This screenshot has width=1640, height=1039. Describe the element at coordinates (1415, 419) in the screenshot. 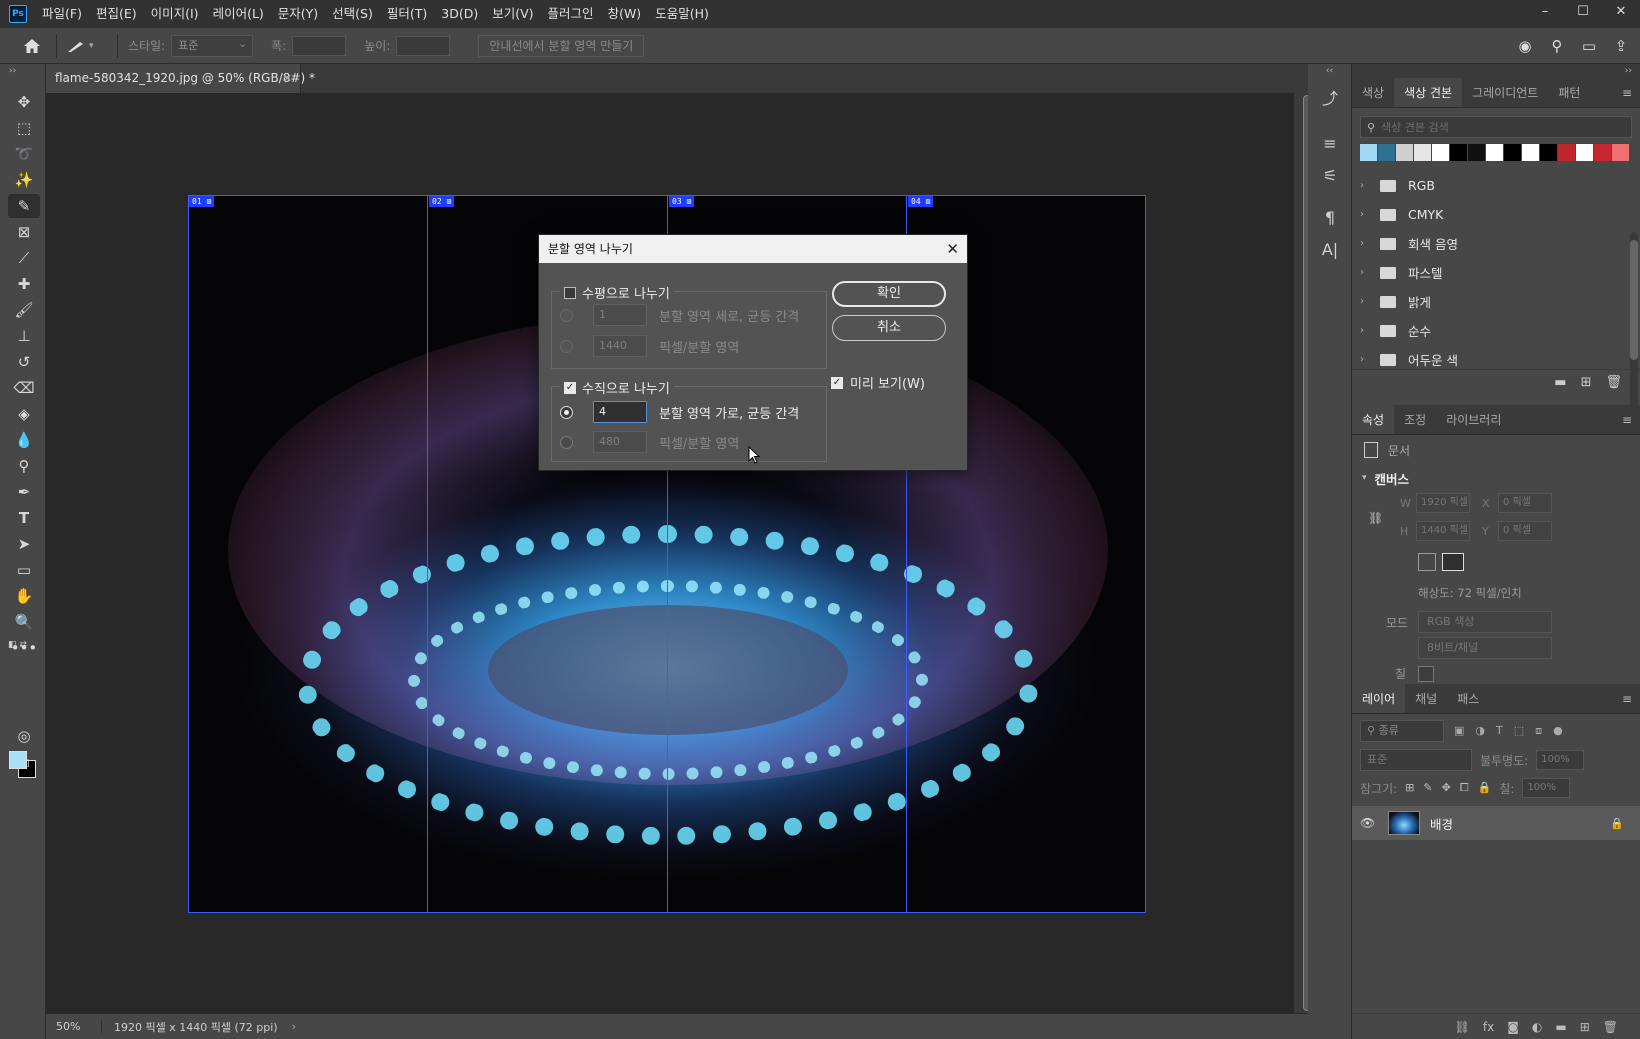

I see `panel-tab: 조정` at that location.